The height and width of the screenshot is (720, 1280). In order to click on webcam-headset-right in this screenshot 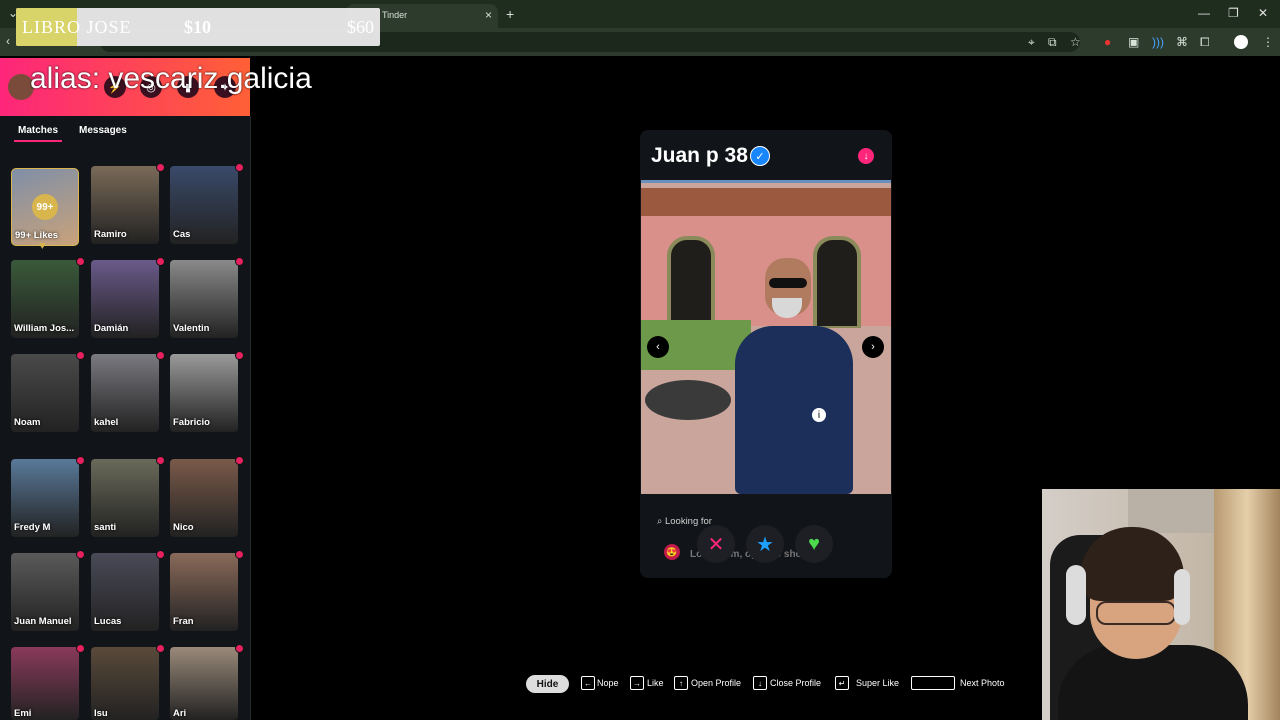, I will do `click(1182, 597)`.